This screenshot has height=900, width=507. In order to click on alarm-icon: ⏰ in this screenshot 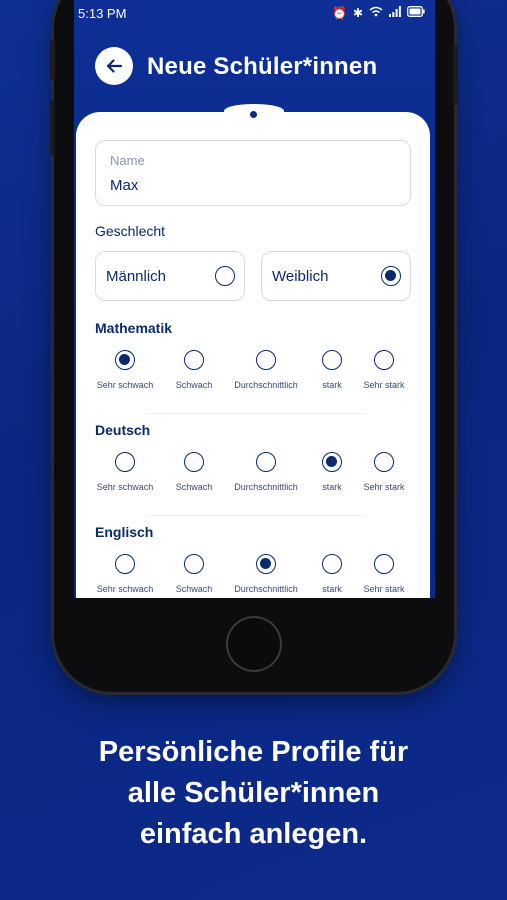, I will do `click(339, 13)`.